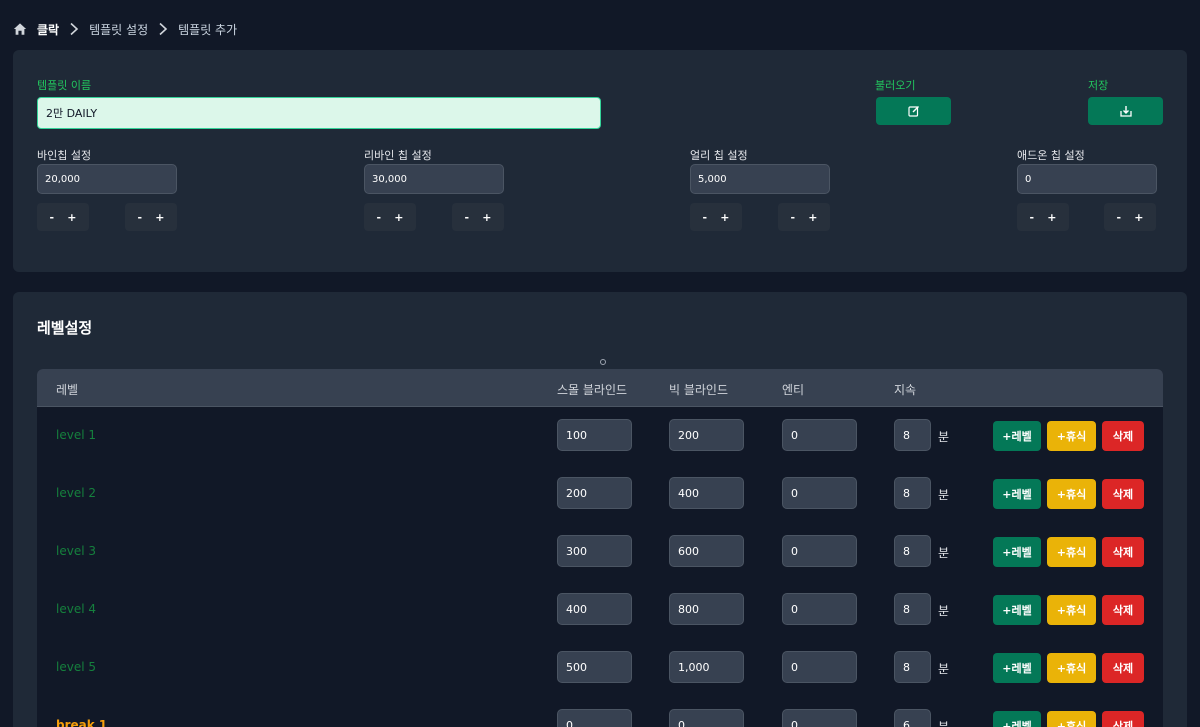 Image resolution: width=1200 pixels, height=727 pixels. Describe the element at coordinates (895, 85) in the screenshot. I see `load-label: 불러오기` at that location.